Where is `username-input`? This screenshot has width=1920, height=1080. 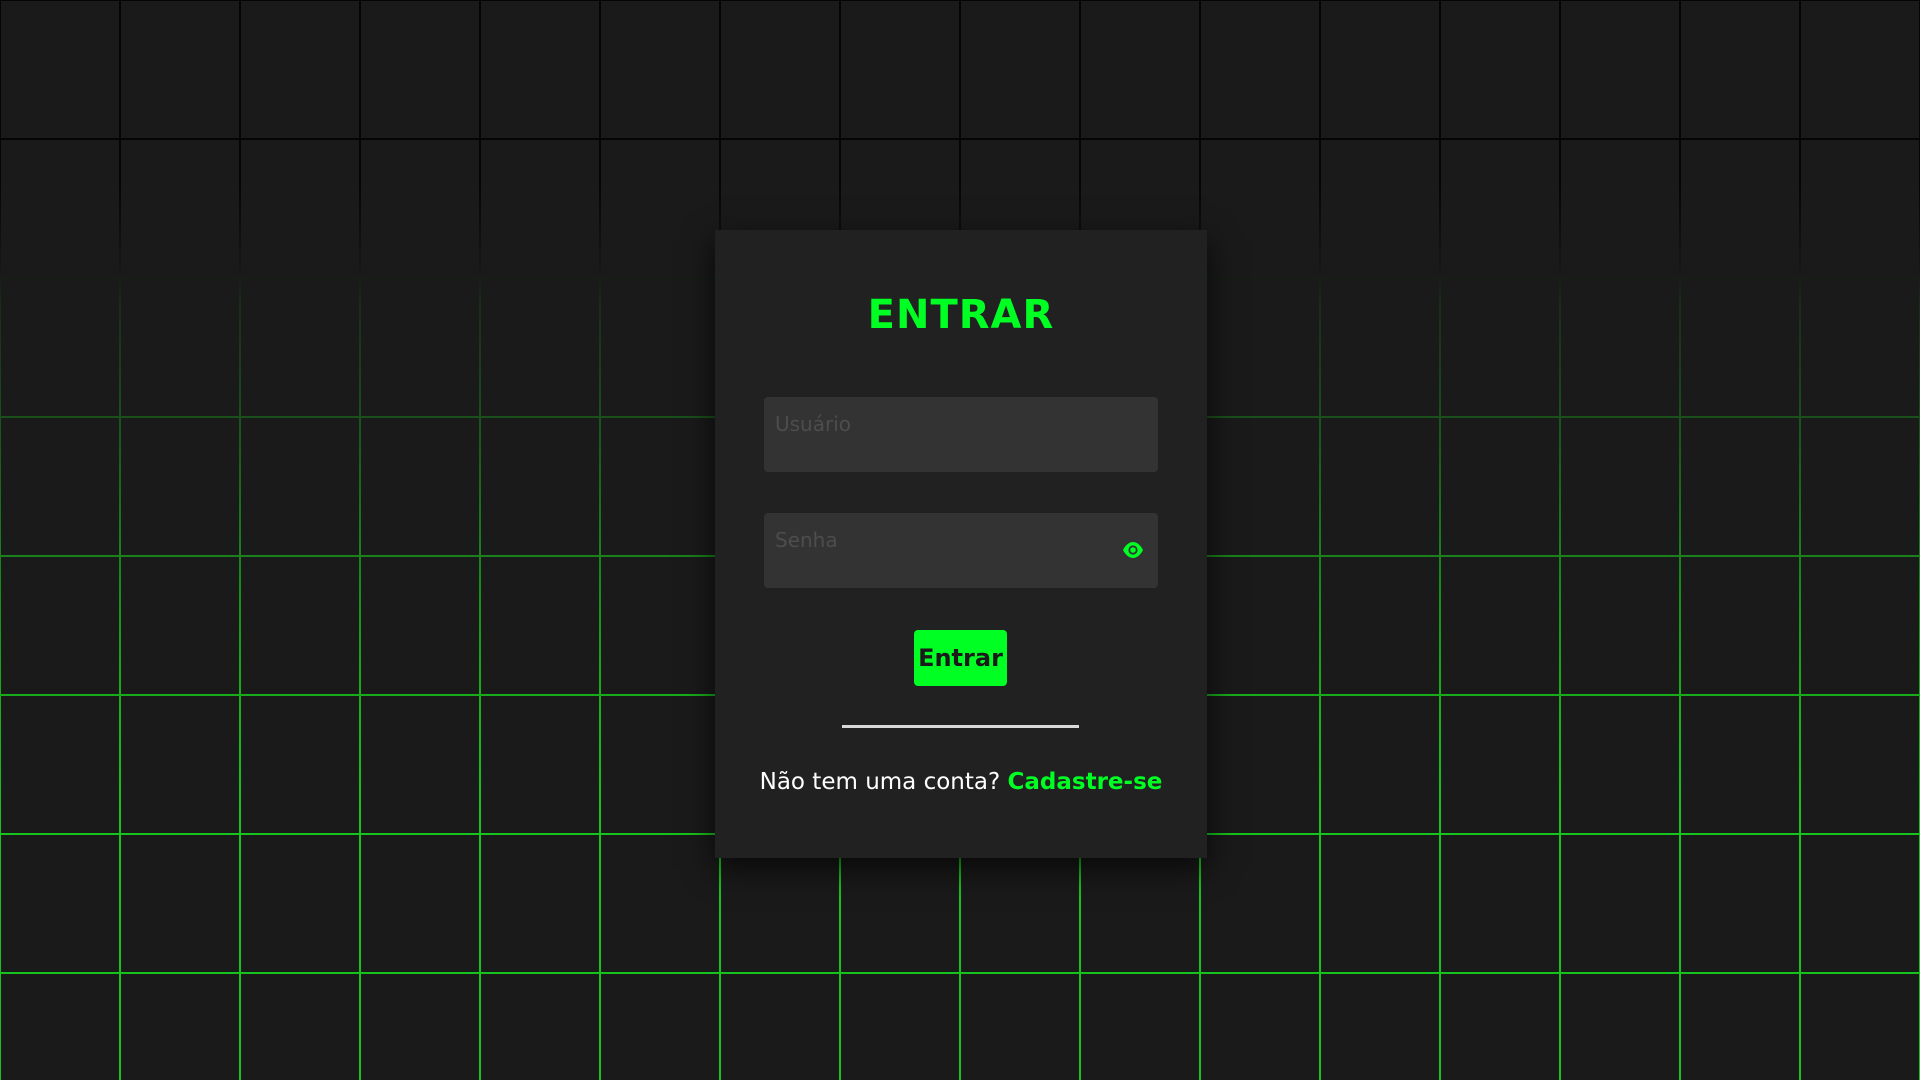
username-input is located at coordinates (961, 434).